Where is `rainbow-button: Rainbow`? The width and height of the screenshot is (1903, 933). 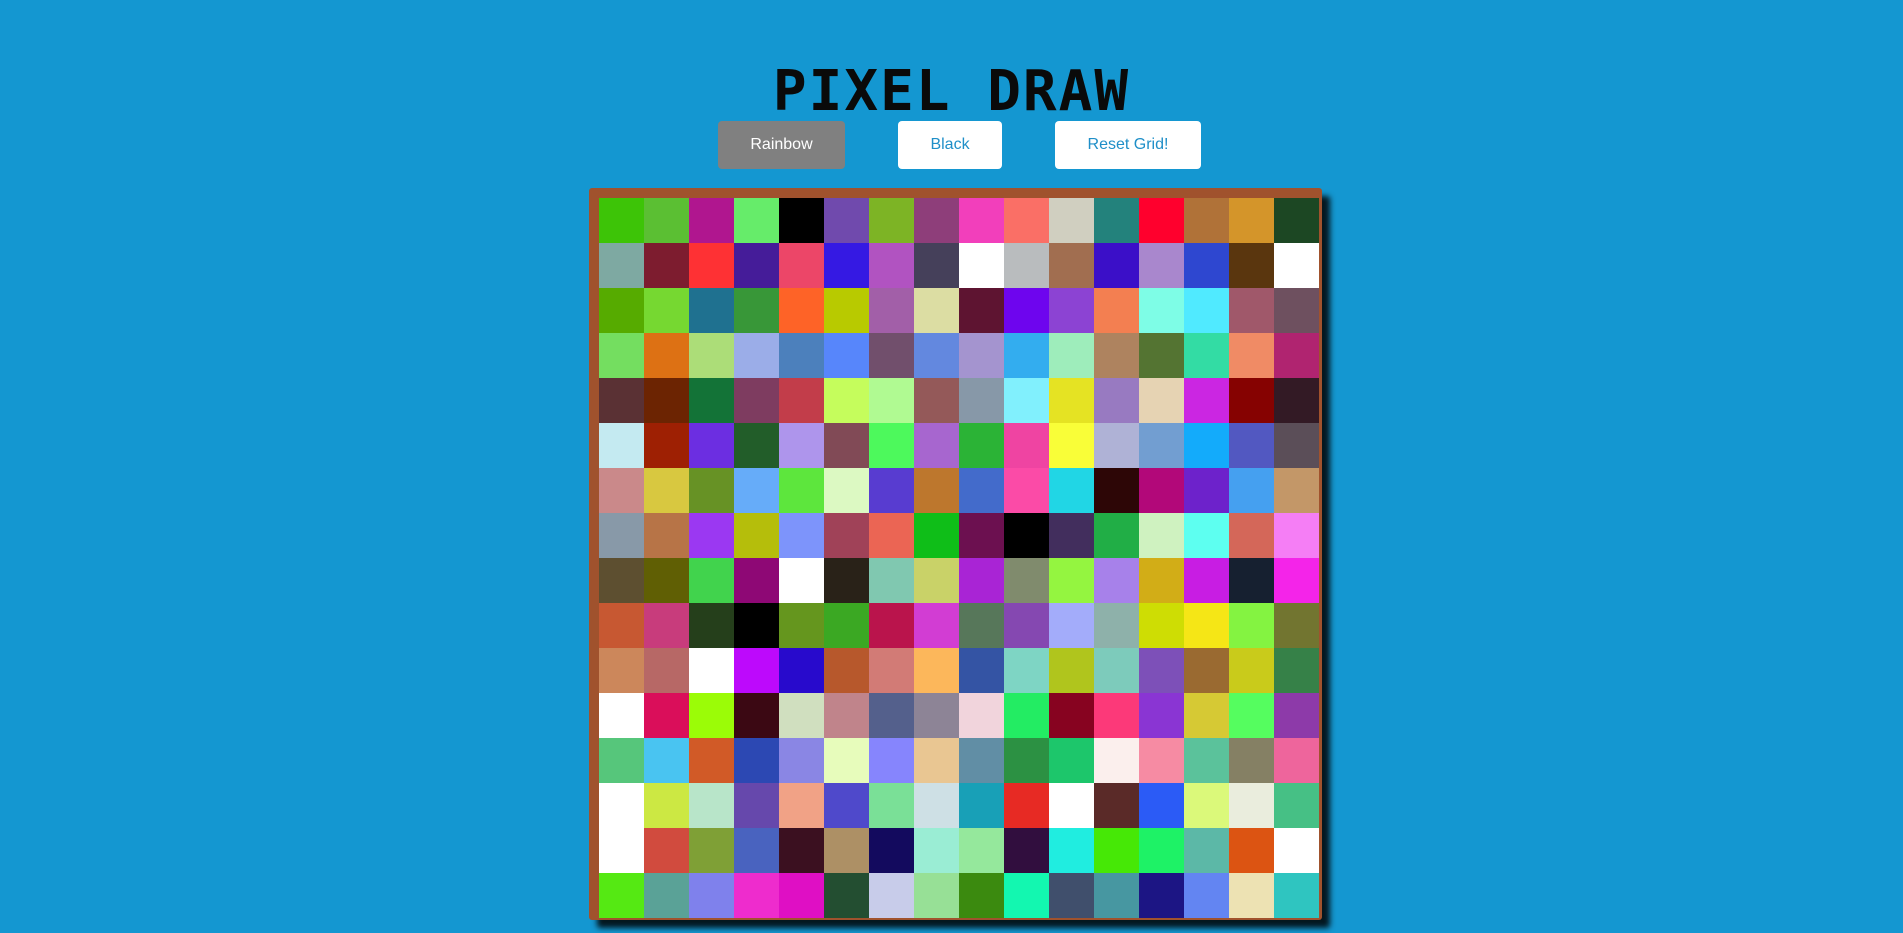
rainbow-button: Rainbow is located at coordinates (781, 145).